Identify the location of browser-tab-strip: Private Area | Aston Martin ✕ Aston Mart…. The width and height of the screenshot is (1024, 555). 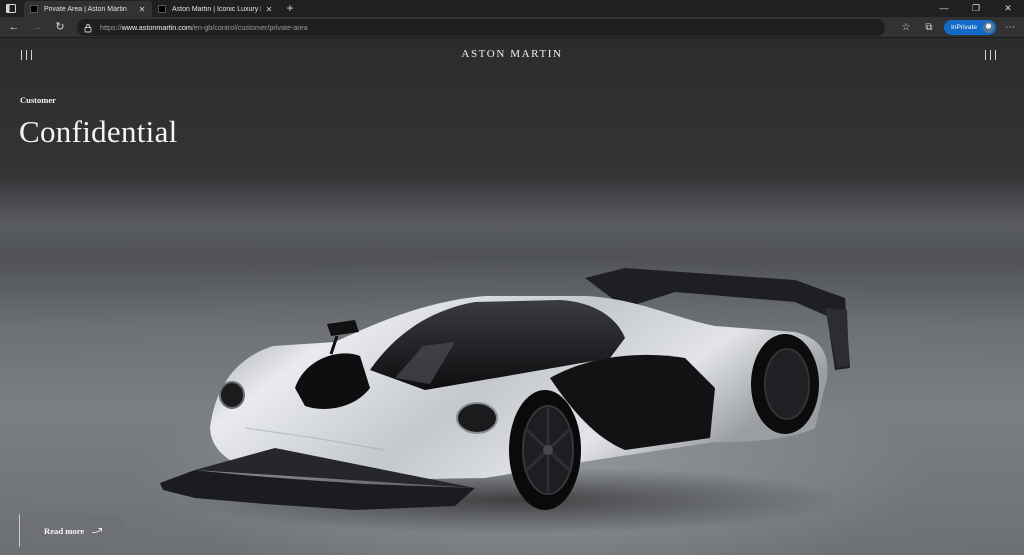
(512, 8).